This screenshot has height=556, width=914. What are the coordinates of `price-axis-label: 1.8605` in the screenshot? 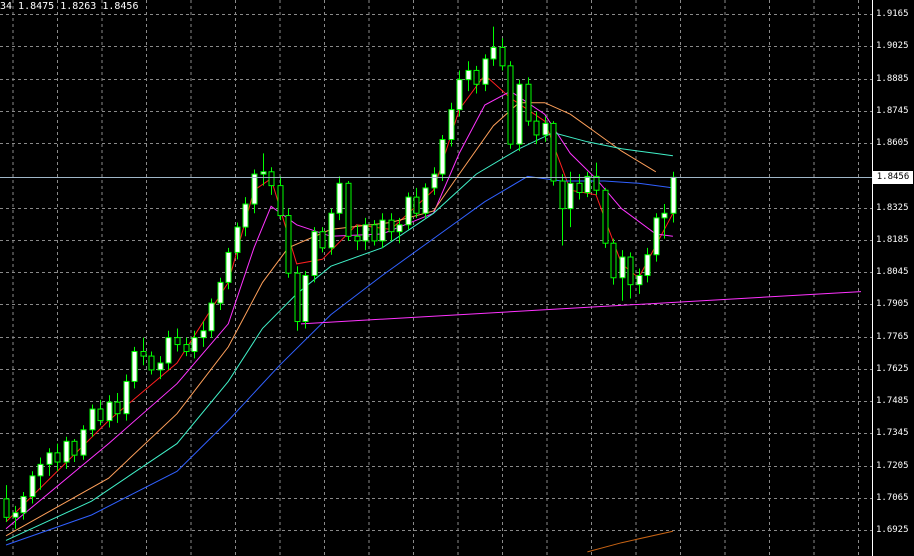 It's located at (892, 143).